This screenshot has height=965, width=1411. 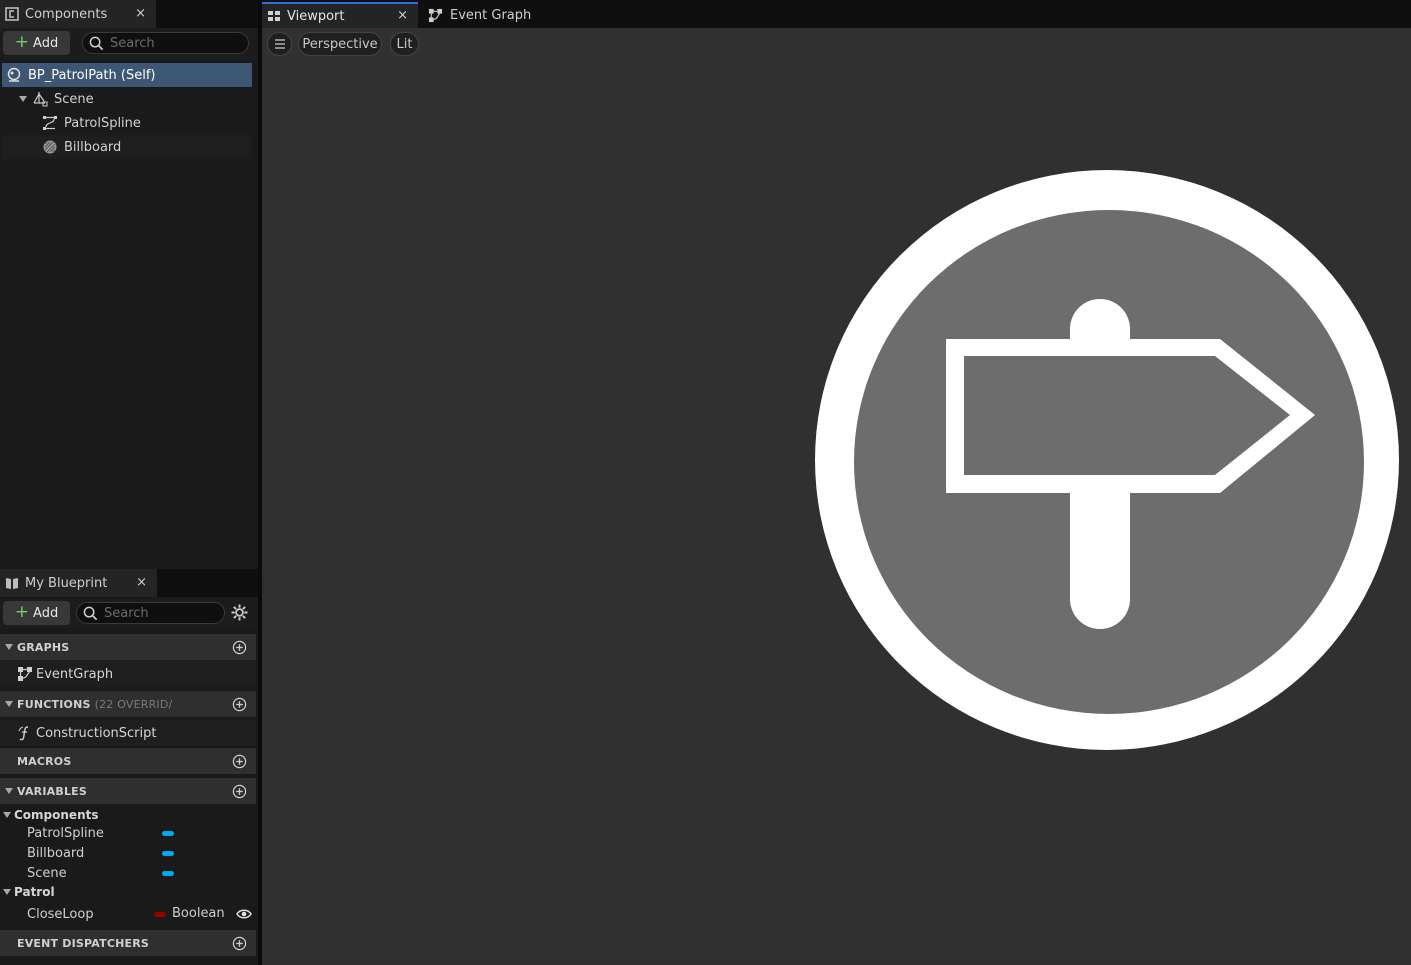 What do you see at coordinates (74, 99) in the screenshot?
I see `component-label-scene: Scene` at bounding box center [74, 99].